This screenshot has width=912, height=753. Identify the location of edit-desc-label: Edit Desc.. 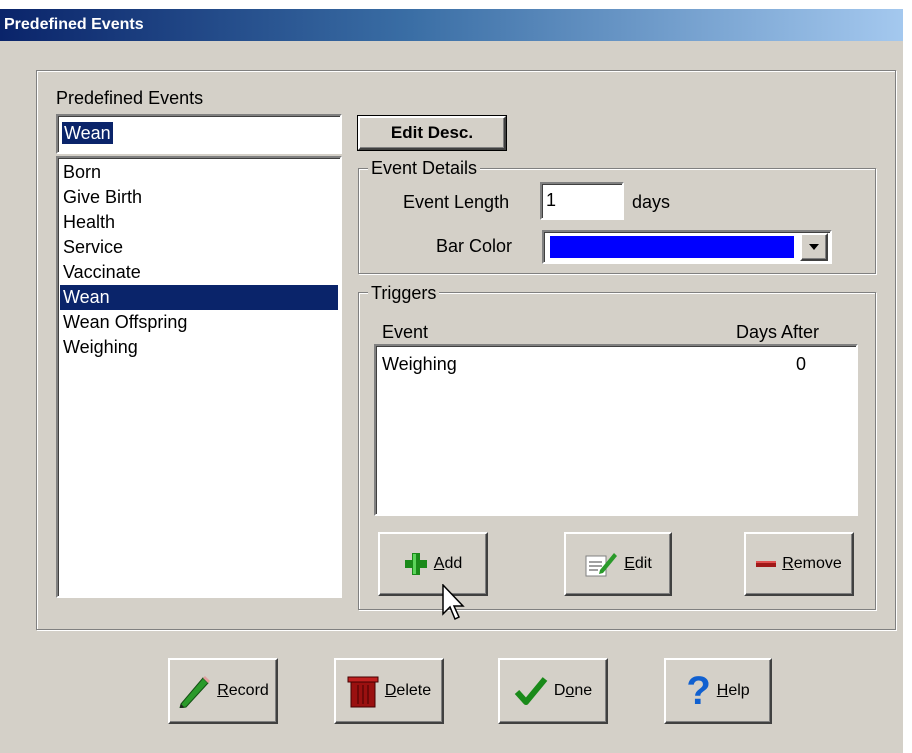
(432, 132).